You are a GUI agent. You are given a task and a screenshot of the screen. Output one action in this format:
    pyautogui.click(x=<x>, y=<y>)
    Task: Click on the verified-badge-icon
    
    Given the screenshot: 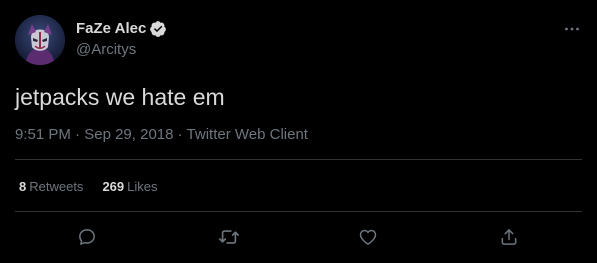 What is the action you would take?
    pyautogui.click(x=158, y=29)
    